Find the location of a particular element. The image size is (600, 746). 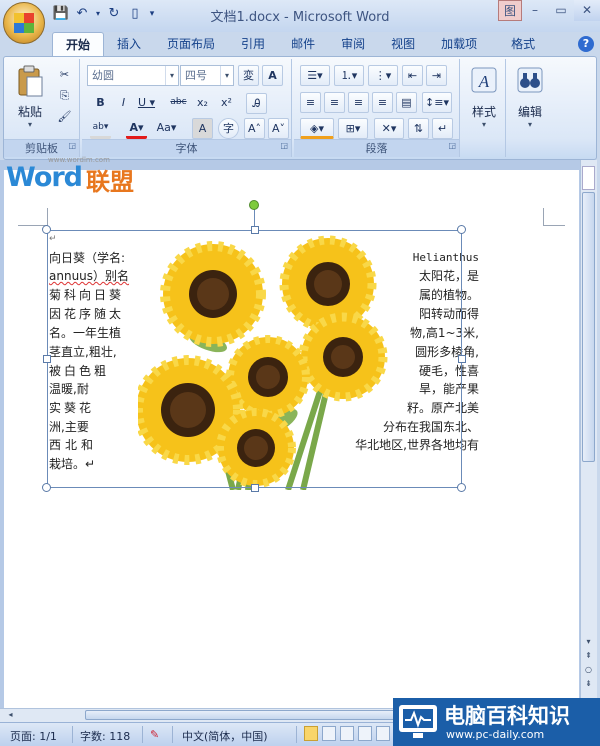

align-right-button: ≡ is located at coordinates (358, 102).